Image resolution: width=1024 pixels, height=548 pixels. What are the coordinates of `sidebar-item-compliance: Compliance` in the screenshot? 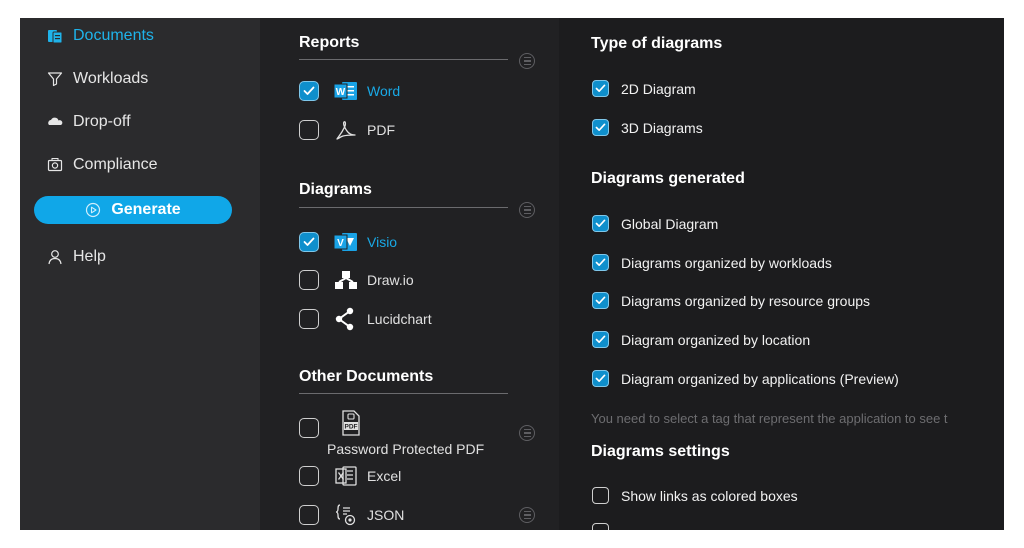 It's located at (101, 165).